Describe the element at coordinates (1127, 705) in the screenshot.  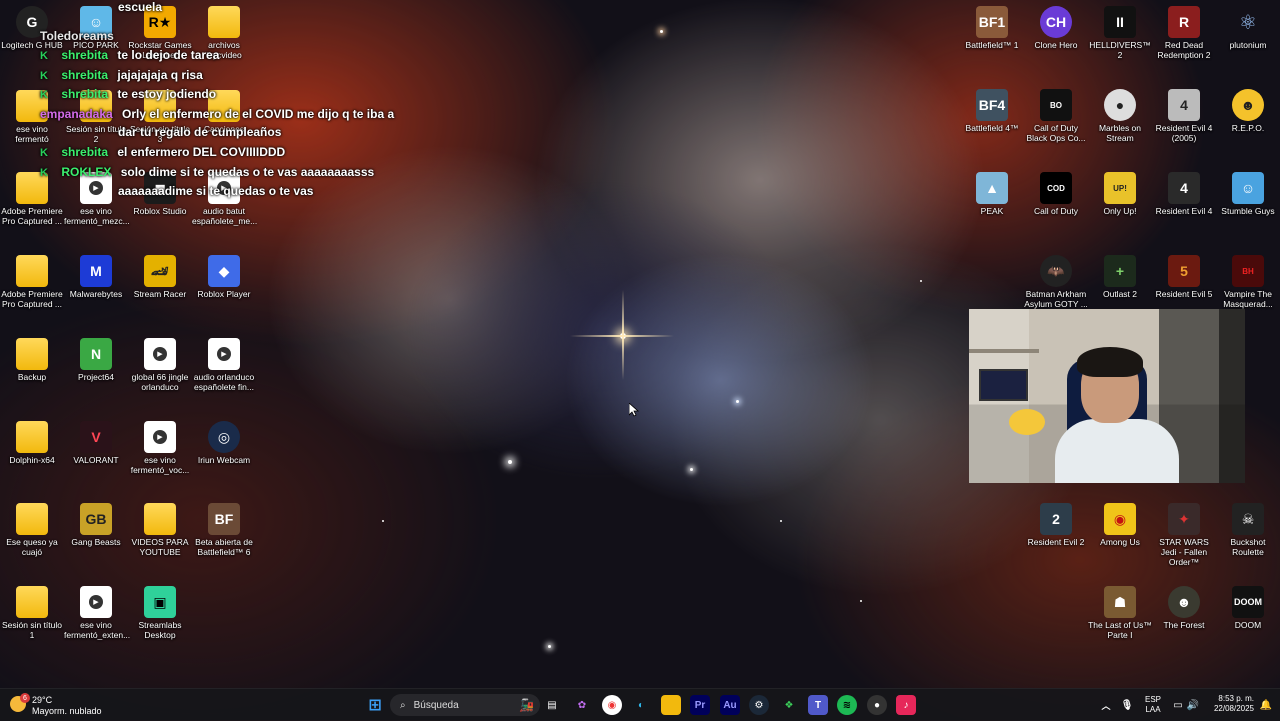
I see `microphone-icon: 🎙` at that location.